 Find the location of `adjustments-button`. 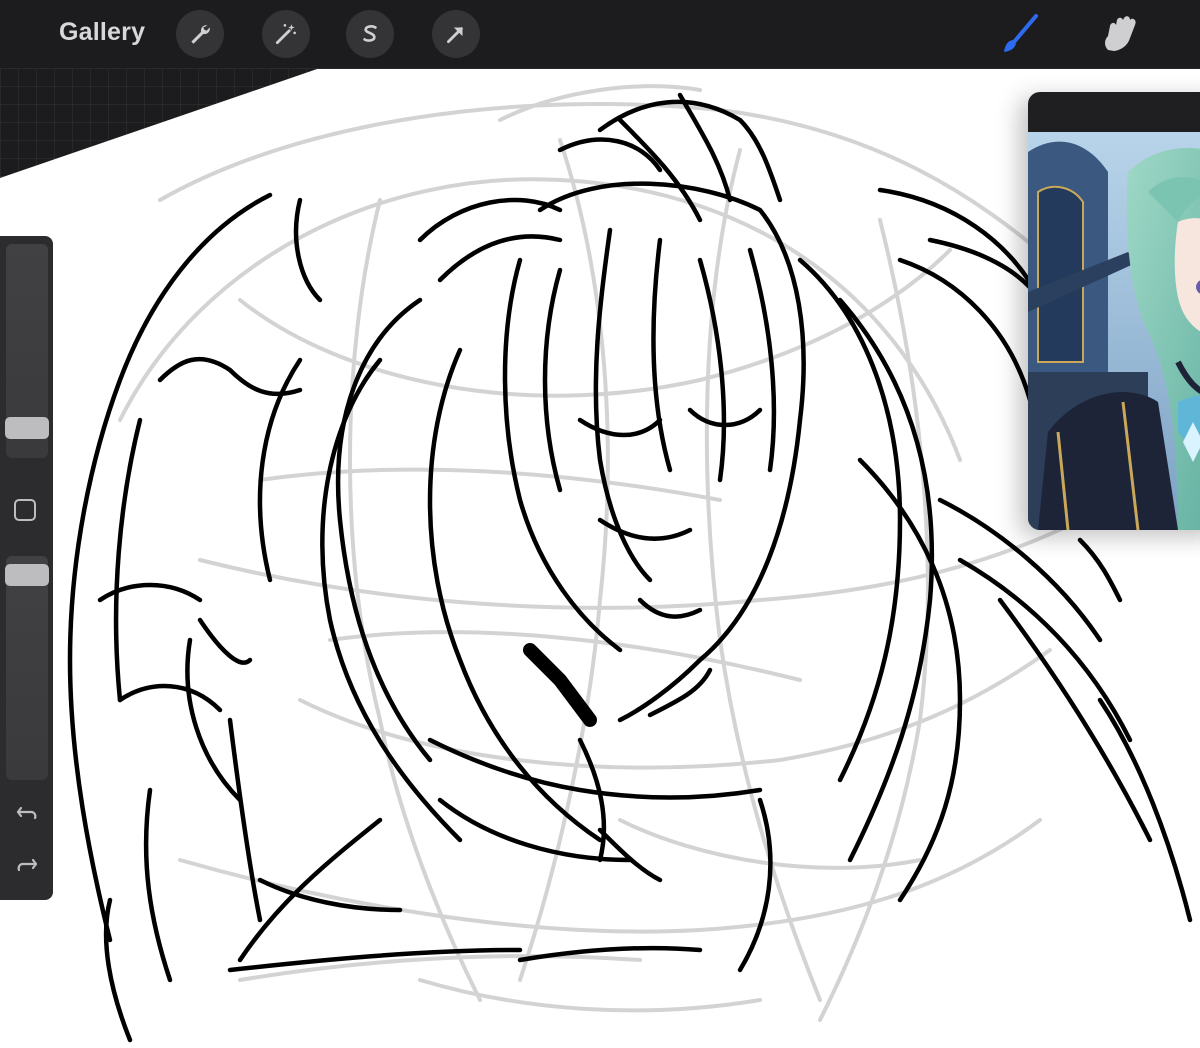

adjustments-button is located at coordinates (286, 34).